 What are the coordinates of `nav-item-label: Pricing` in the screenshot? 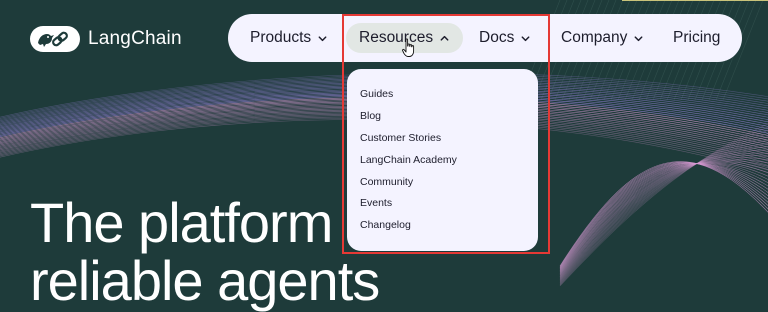 It's located at (697, 37).